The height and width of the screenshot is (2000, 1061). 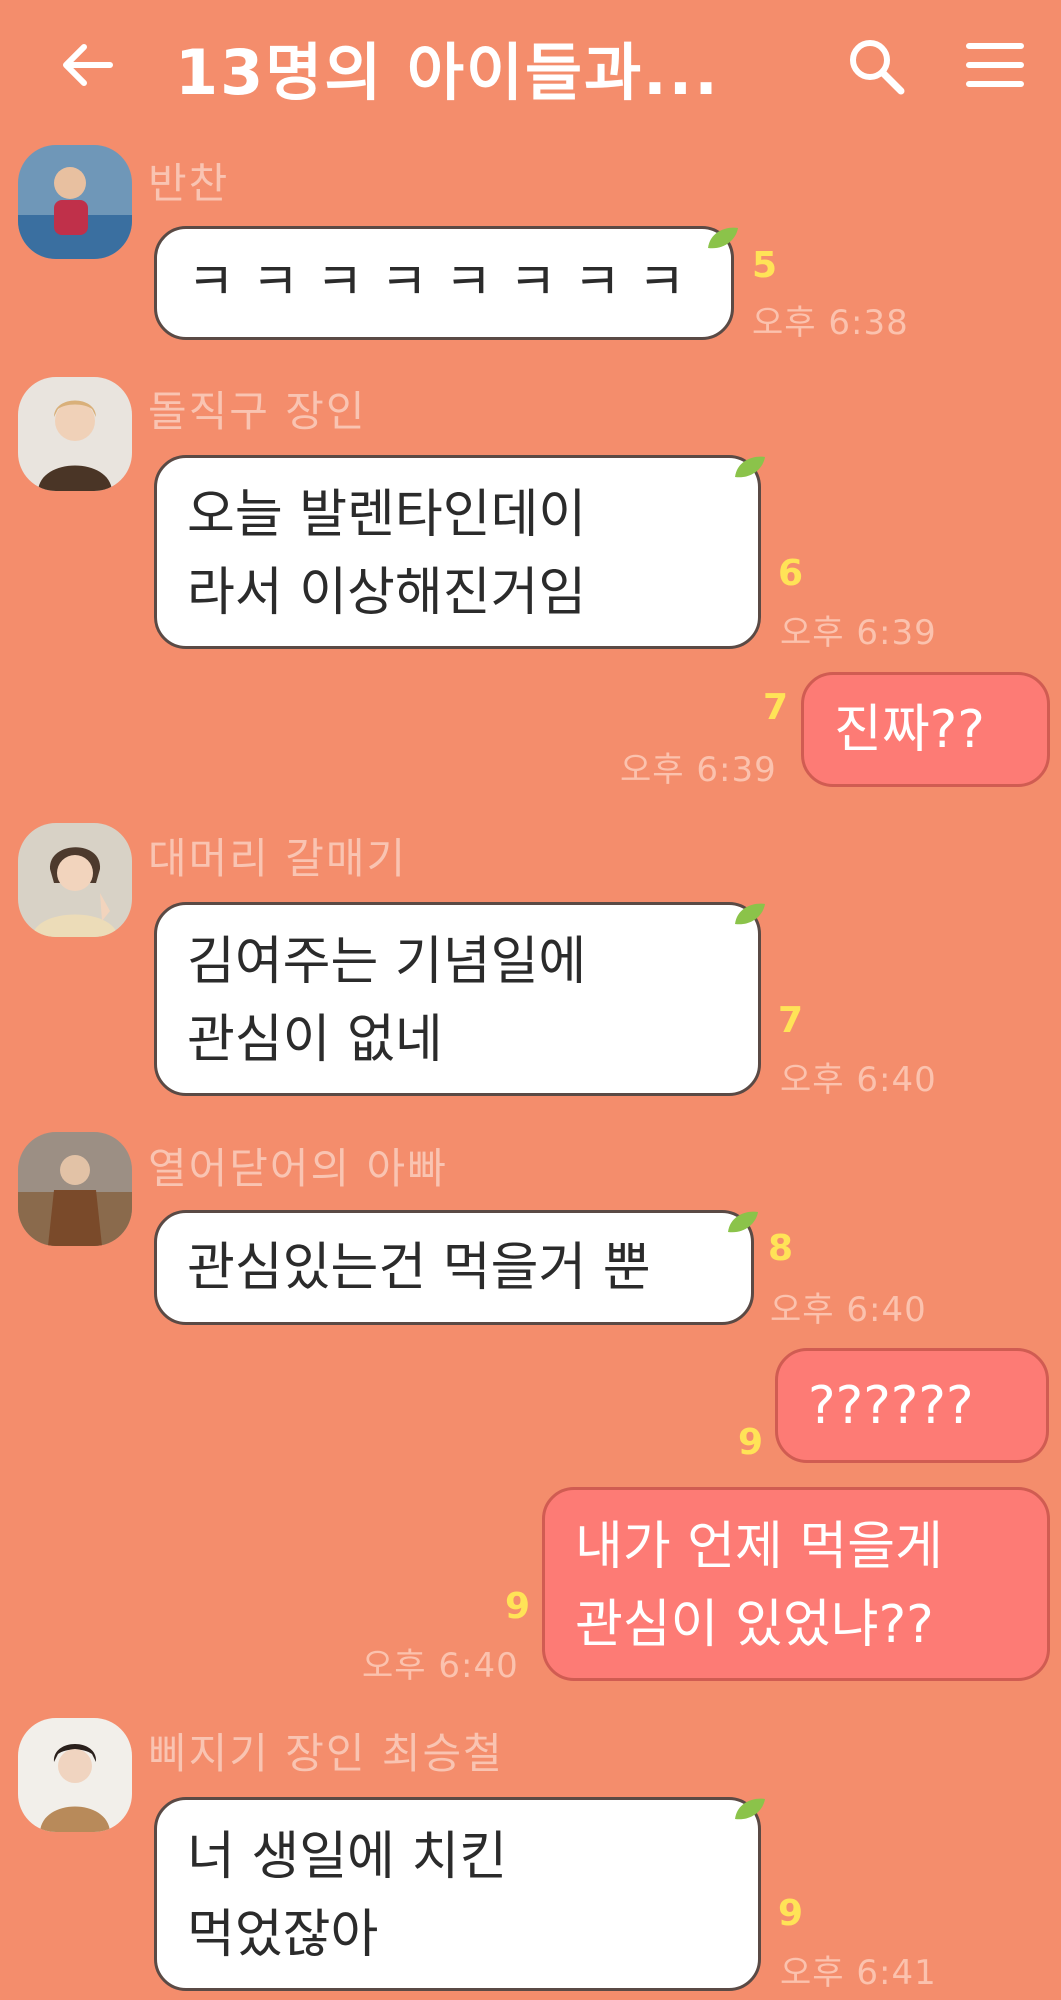 I want to click on message-text: 너 생일에 치킨, so click(x=347, y=1857).